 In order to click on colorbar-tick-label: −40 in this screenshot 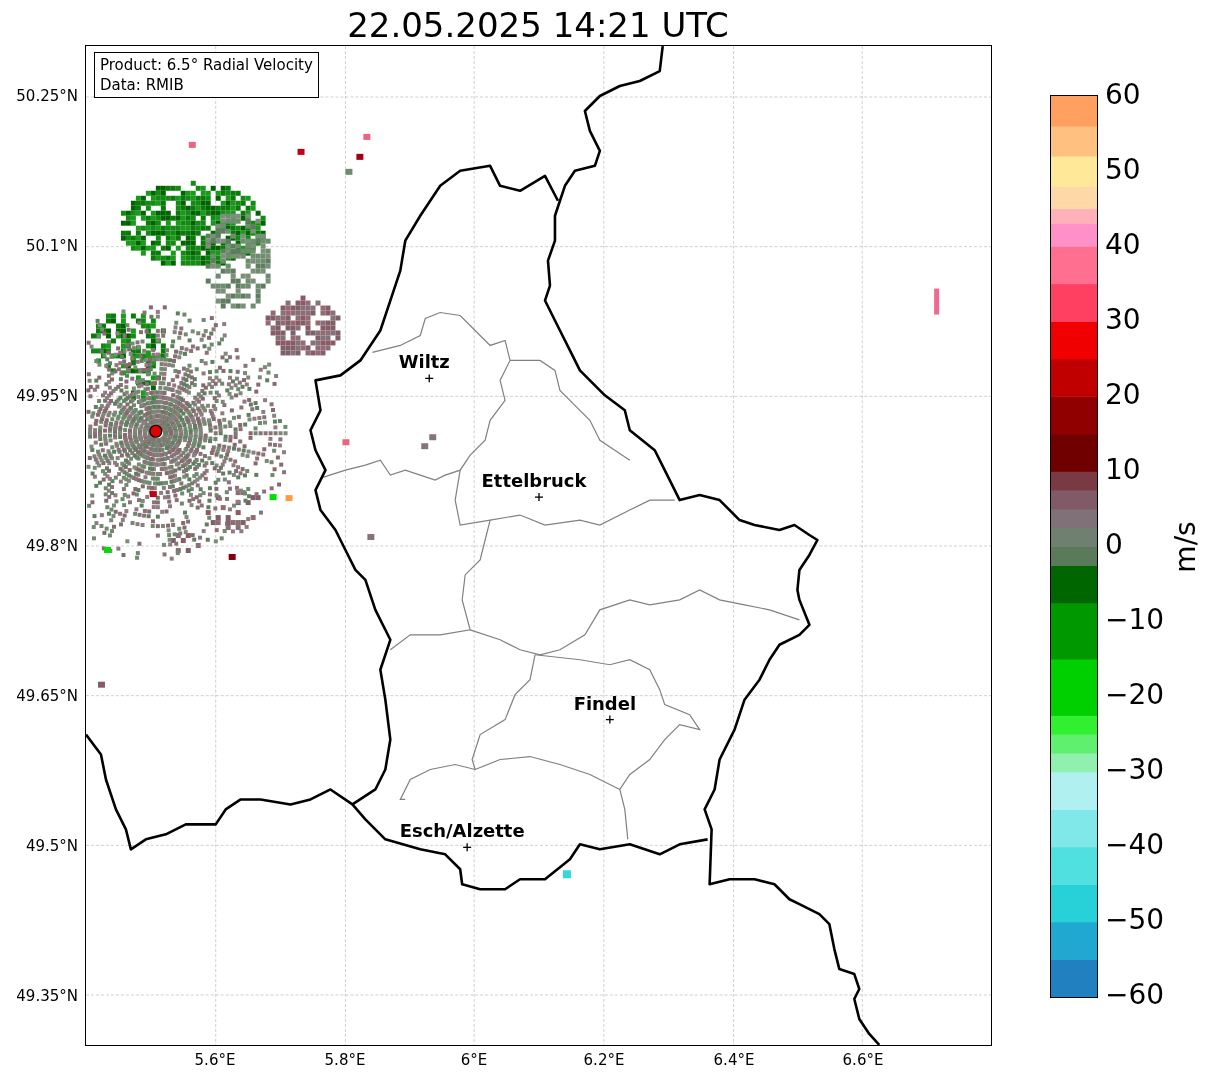, I will do `click(1135, 845)`.